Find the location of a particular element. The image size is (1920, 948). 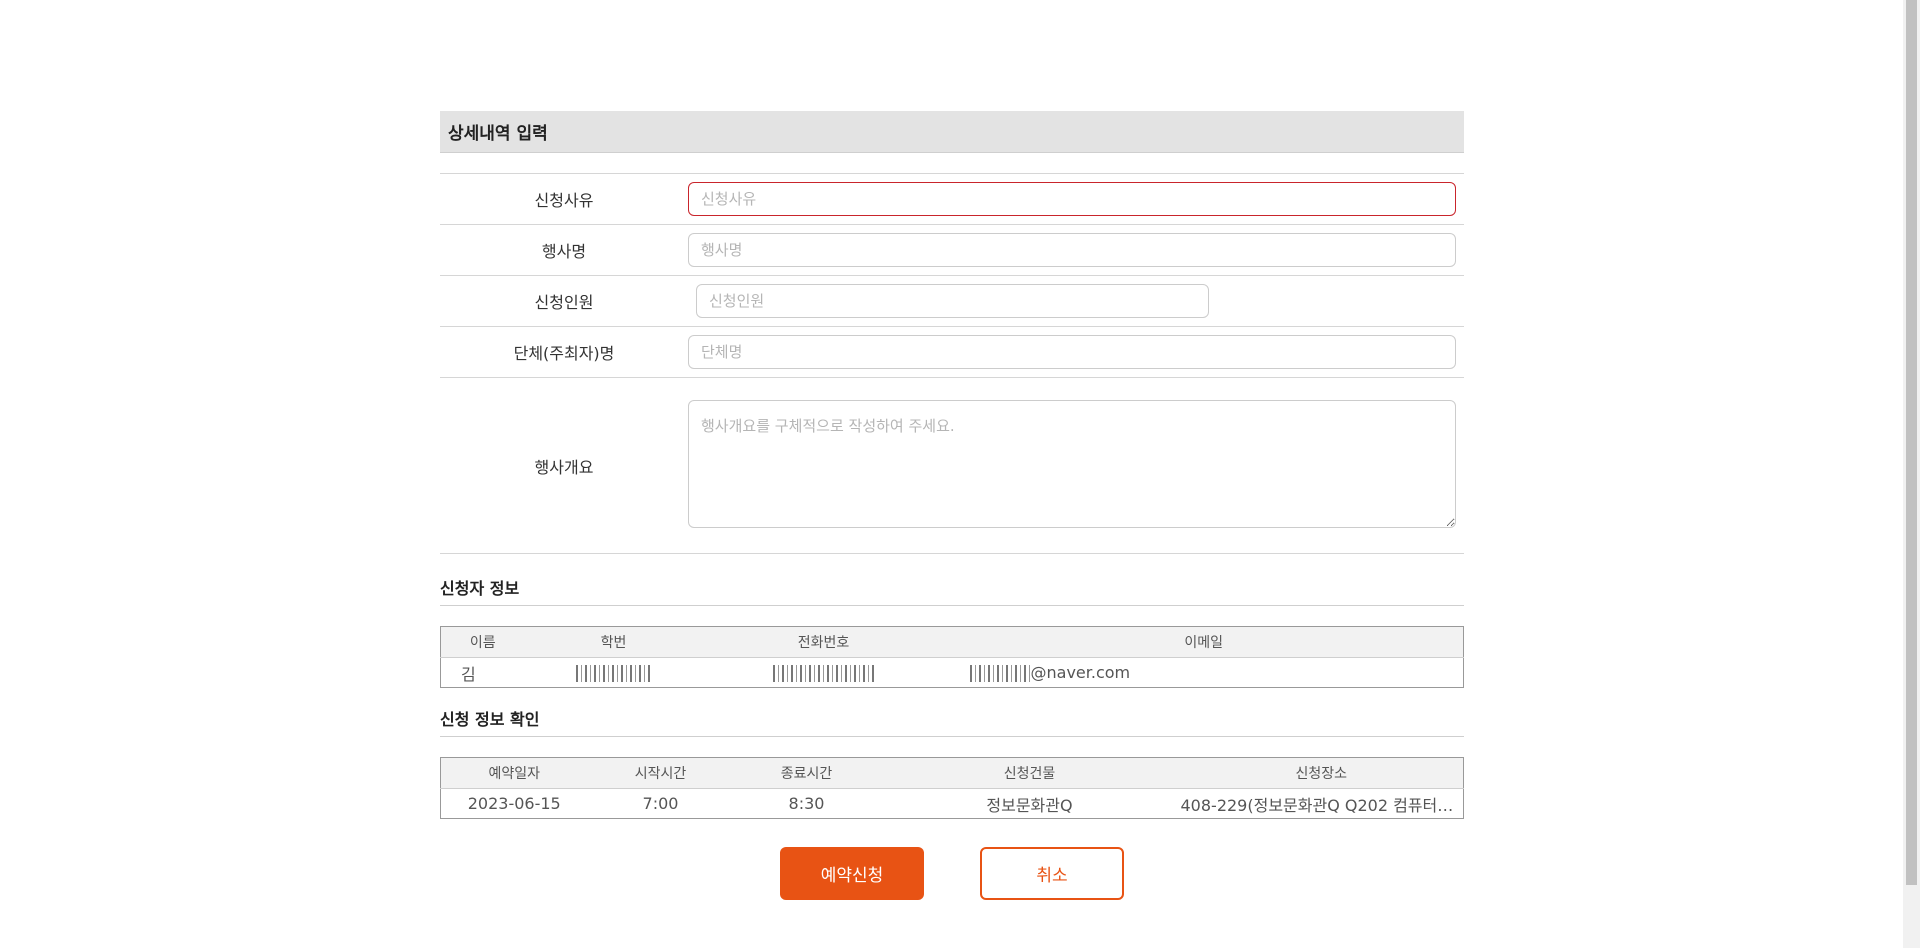

cancel-button: 취소 is located at coordinates (1052, 873).